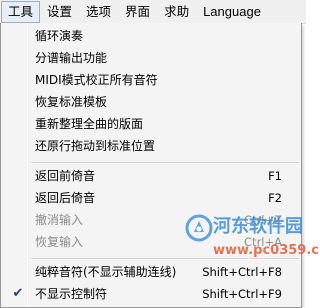 Image resolution: width=320 pixels, height=308 pixels. I want to click on menu-item-label: 恢复标准模板, so click(71, 102).